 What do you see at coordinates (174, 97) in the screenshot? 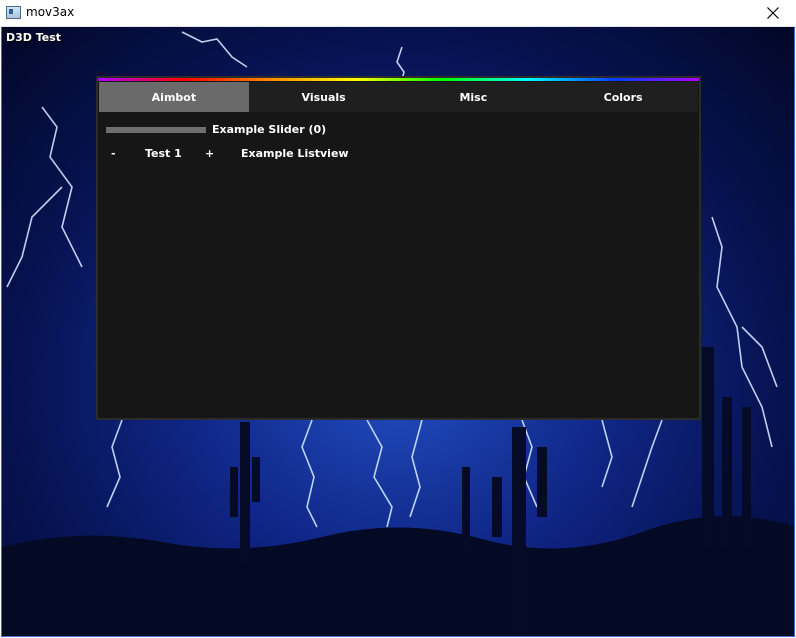
I see `tab-aimbot: Aimbot` at bounding box center [174, 97].